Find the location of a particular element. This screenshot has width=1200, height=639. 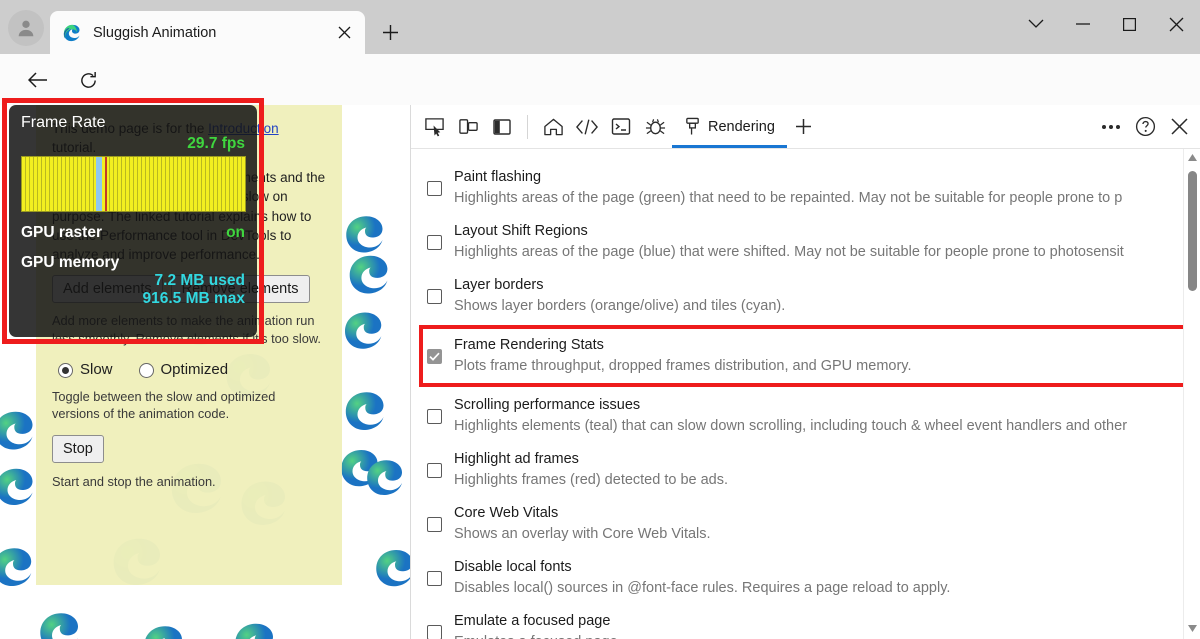

animation-mode-radios: Slow Optimized is located at coordinates (192, 369).